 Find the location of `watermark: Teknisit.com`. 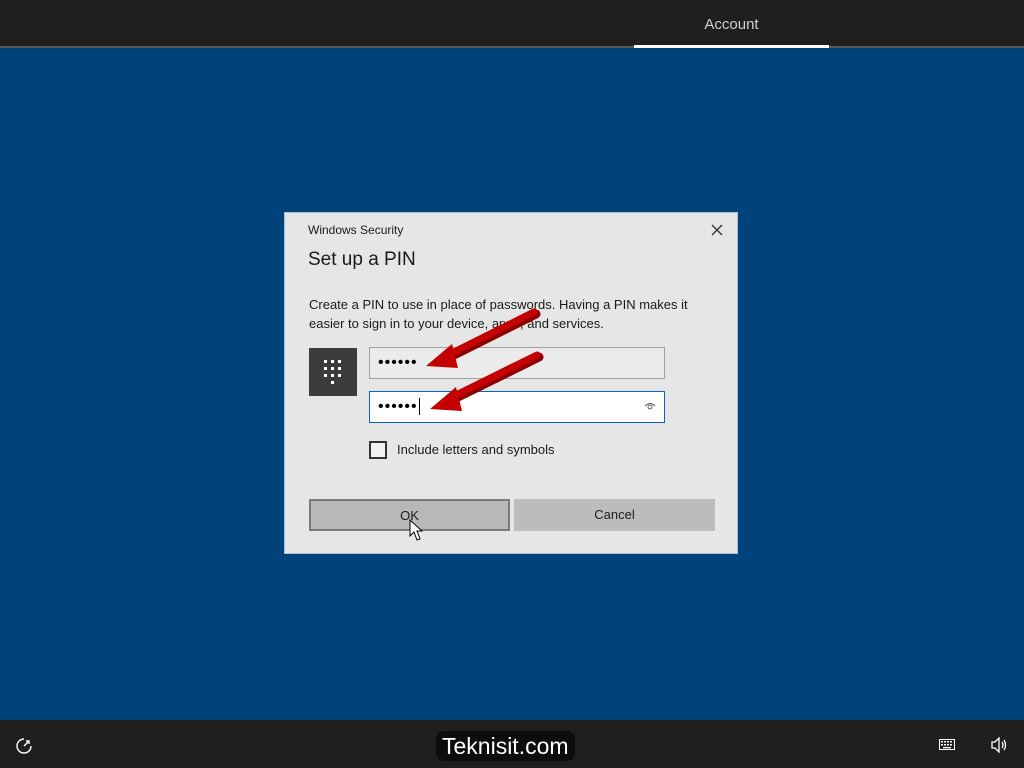

watermark: Teknisit.com is located at coordinates (505, 746).